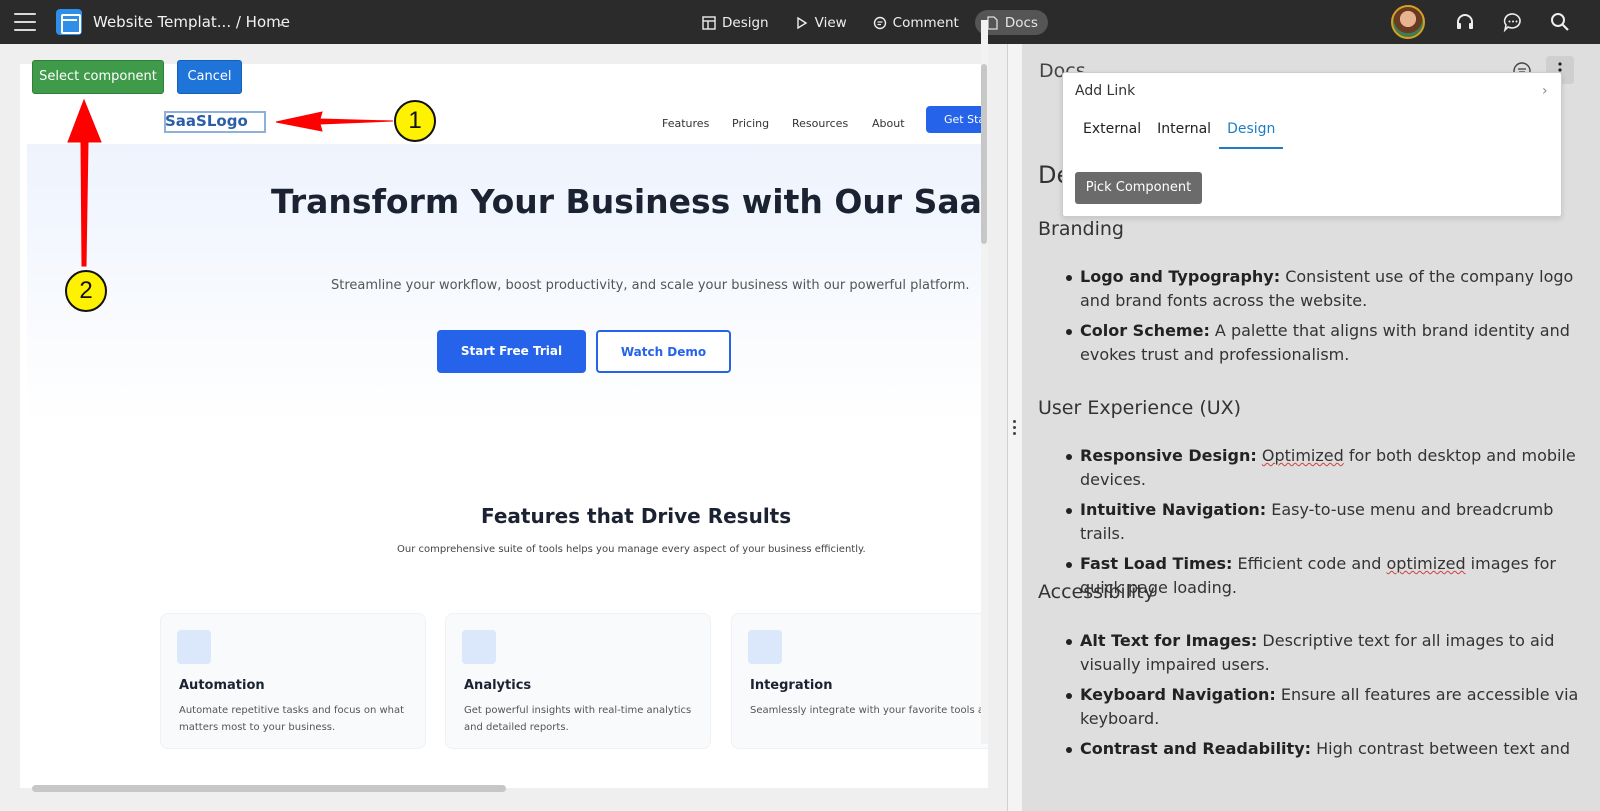 Image resolution: width=1600 pixels, height=811 pixels. What do you see at coordinates (25, 22) in the screenshot?
I see `hamburger-menu-icon` at bounding box center [25, 22].